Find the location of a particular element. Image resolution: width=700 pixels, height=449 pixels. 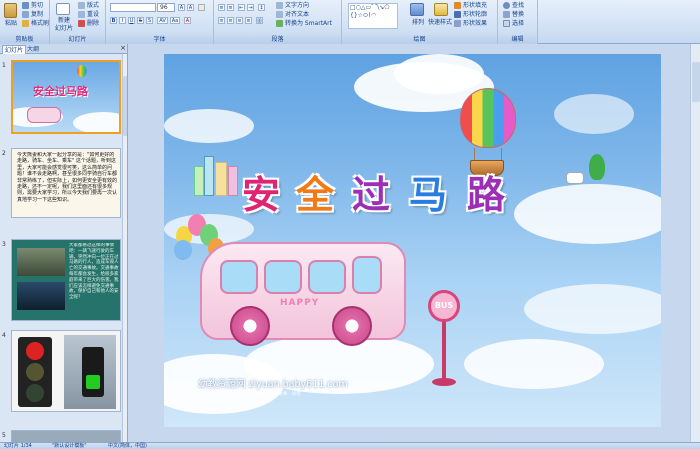

italic-button: I is located at coordinates (122, 20).